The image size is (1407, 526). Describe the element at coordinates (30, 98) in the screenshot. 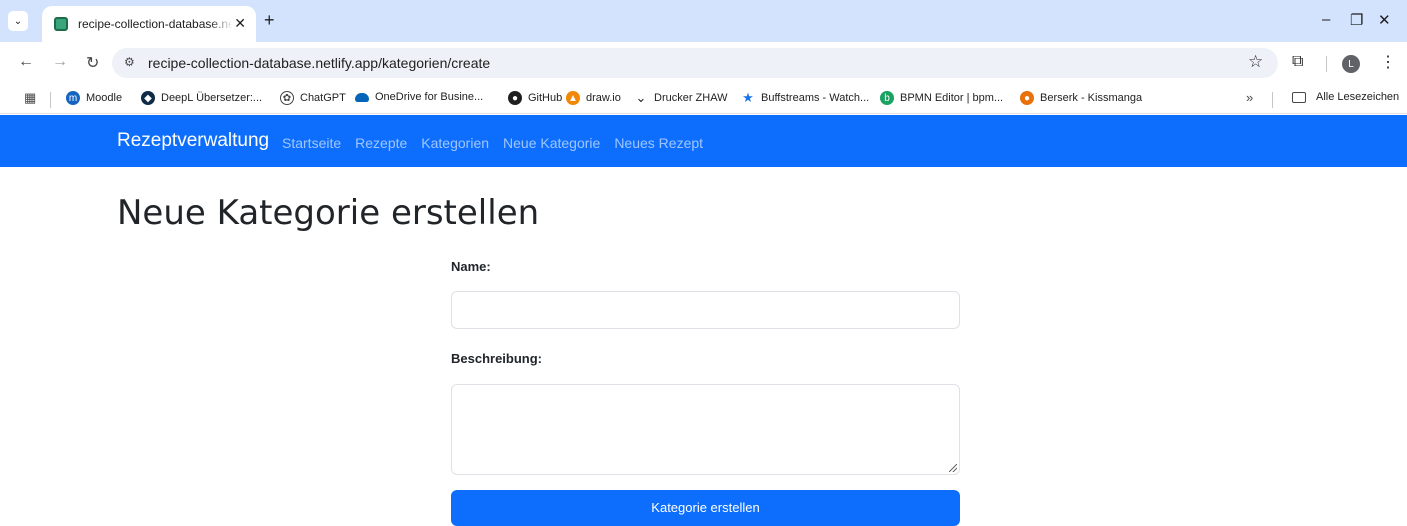

I see `apps-grid-icon: ▦` at that location.